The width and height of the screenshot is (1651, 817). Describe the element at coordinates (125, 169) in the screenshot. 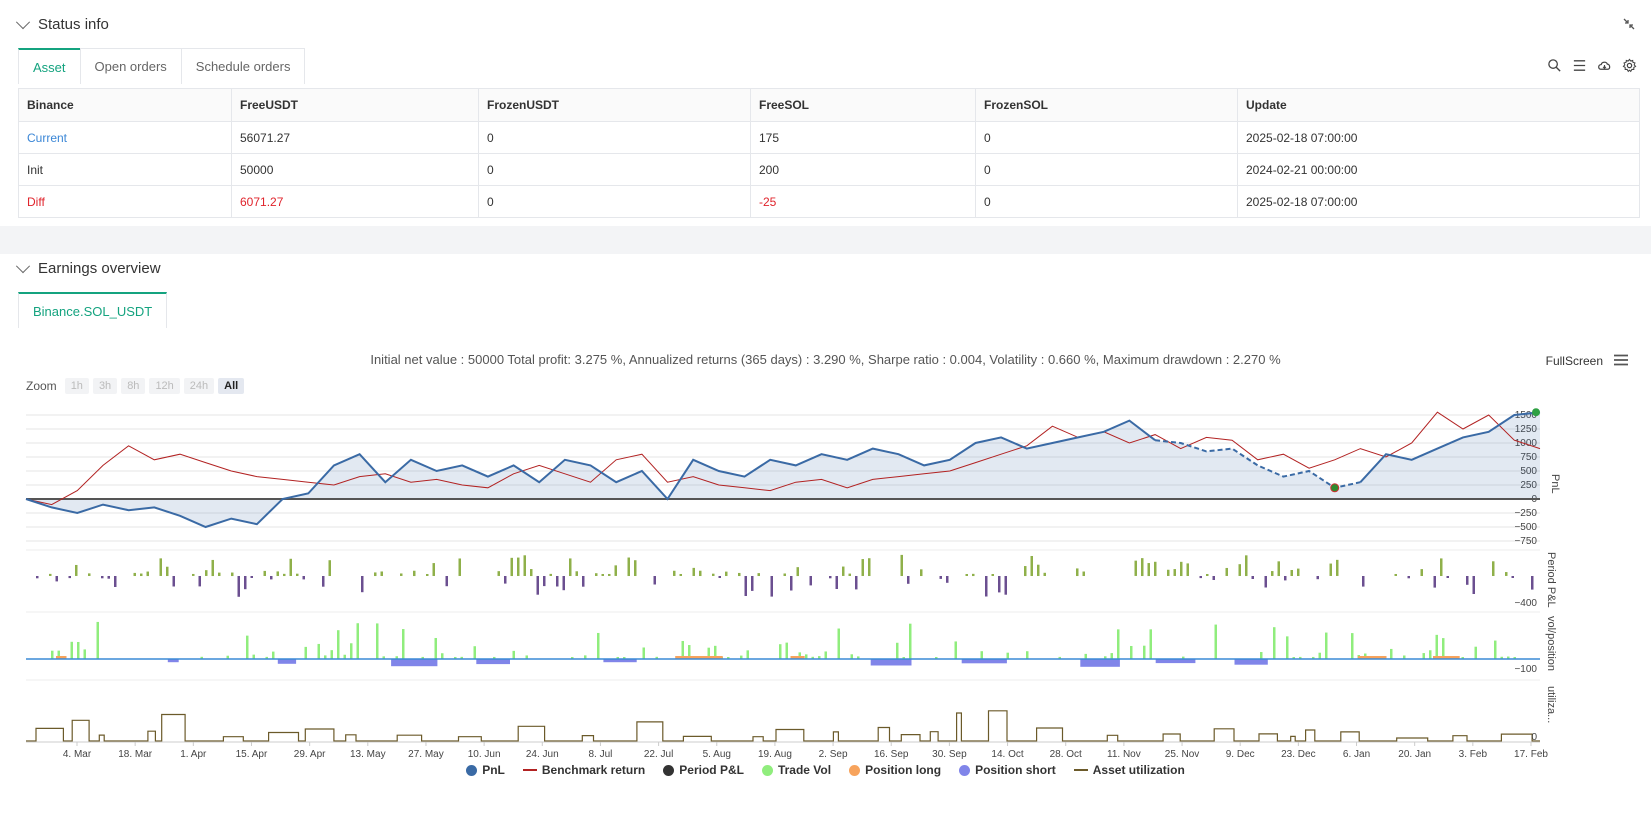

I see `row-label-init: Init` at that location.